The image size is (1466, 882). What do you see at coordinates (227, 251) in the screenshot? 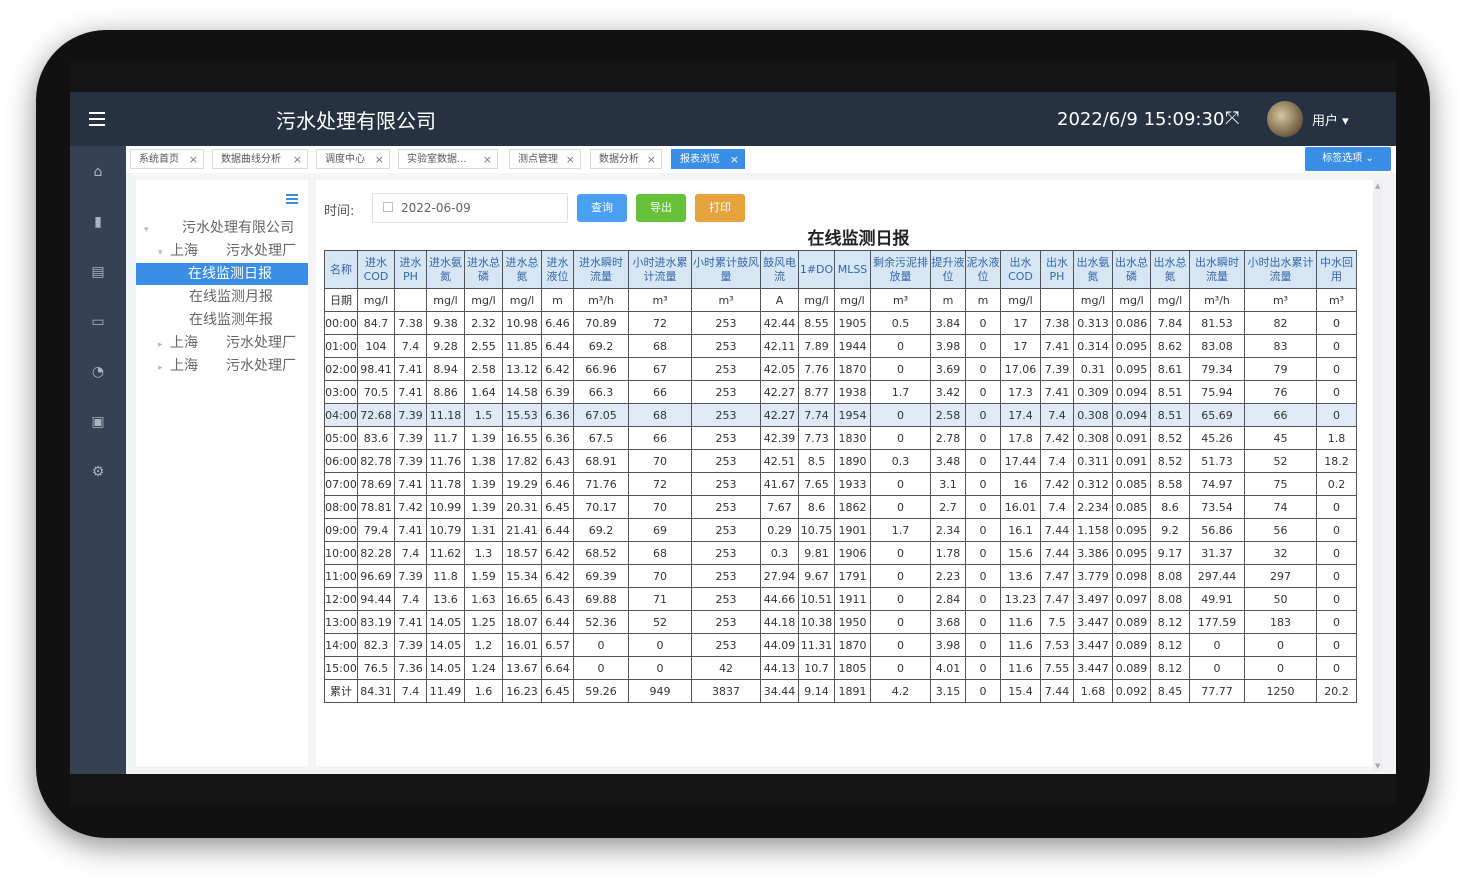
I see `tree-plant-1: ▾ 上海 污水处理厂` at bounding box center [227, 251].